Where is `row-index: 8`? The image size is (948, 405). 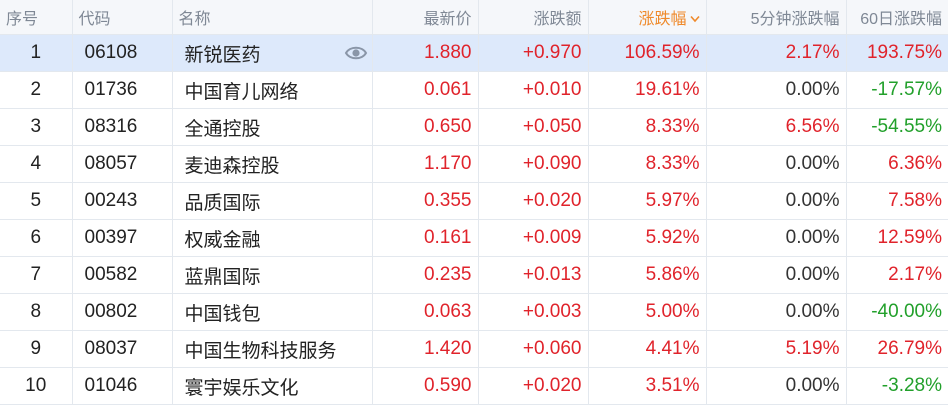 row-index: 8 is located at coordinates (36, 312).